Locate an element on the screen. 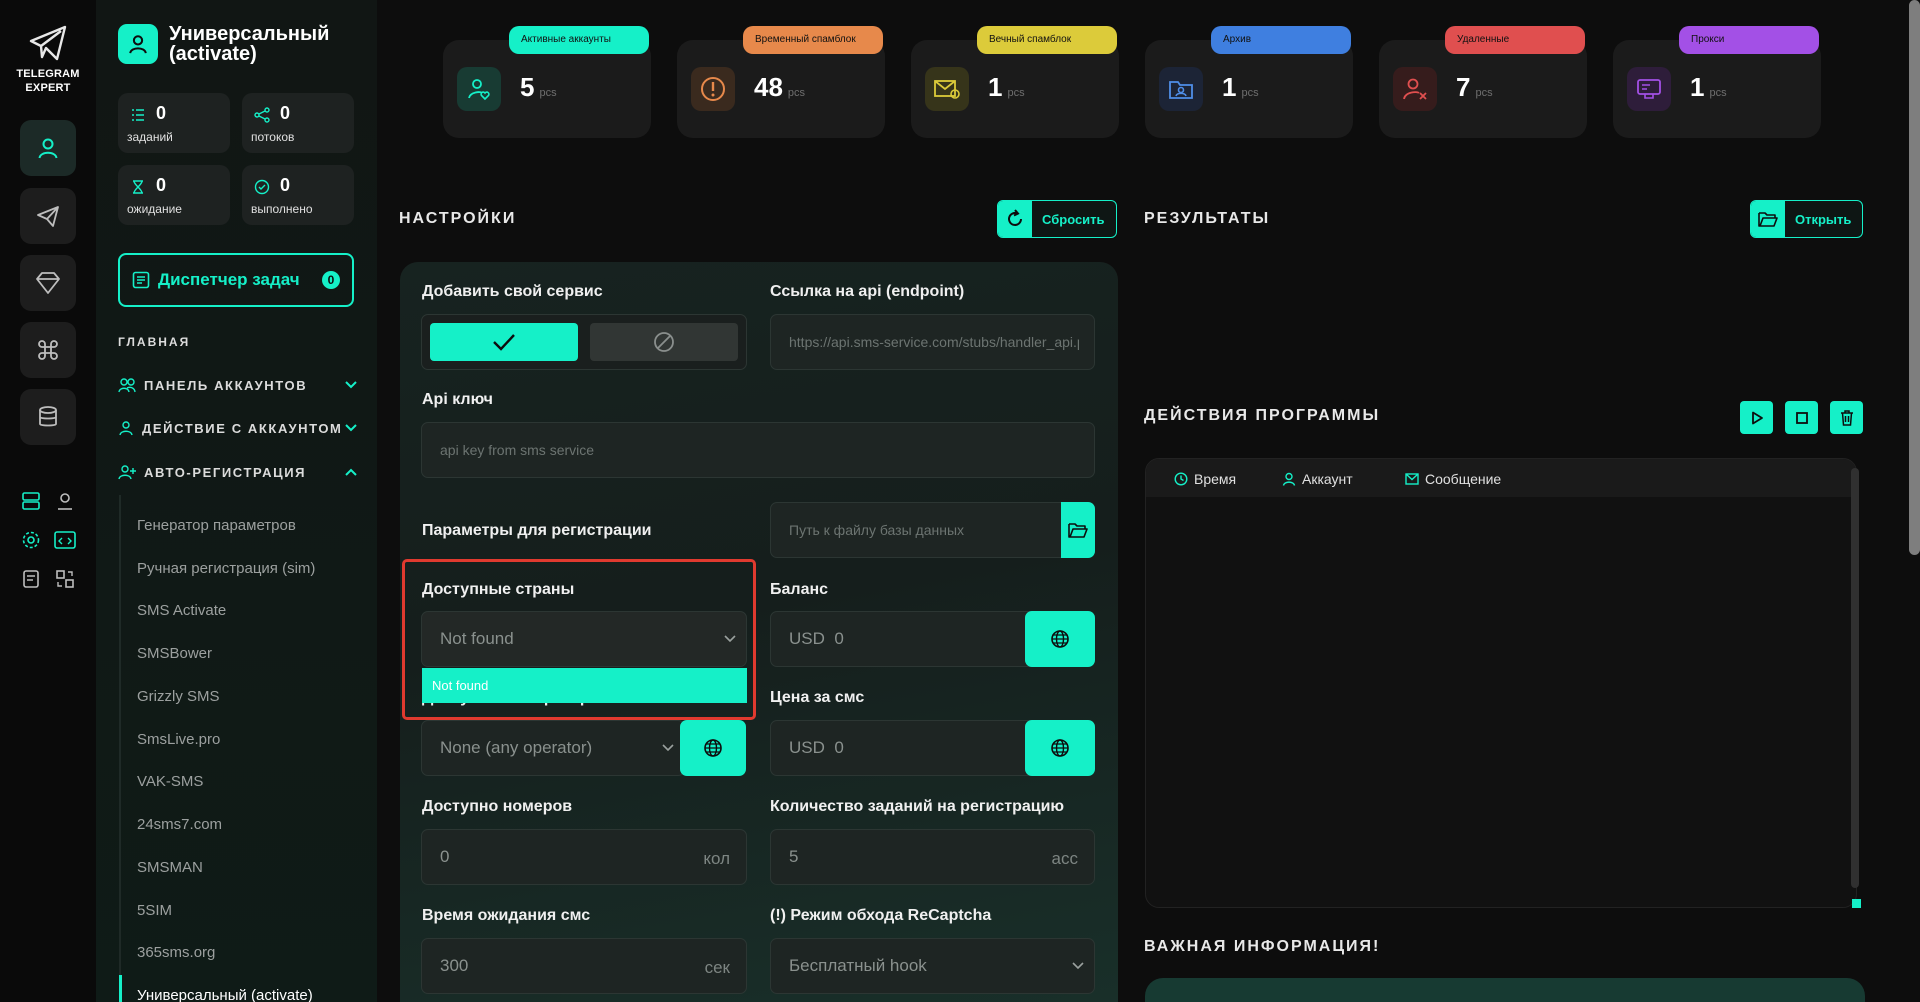 This screenshot has width=1920, height=1002. location-user-icon is located at coordinates (65, 501).